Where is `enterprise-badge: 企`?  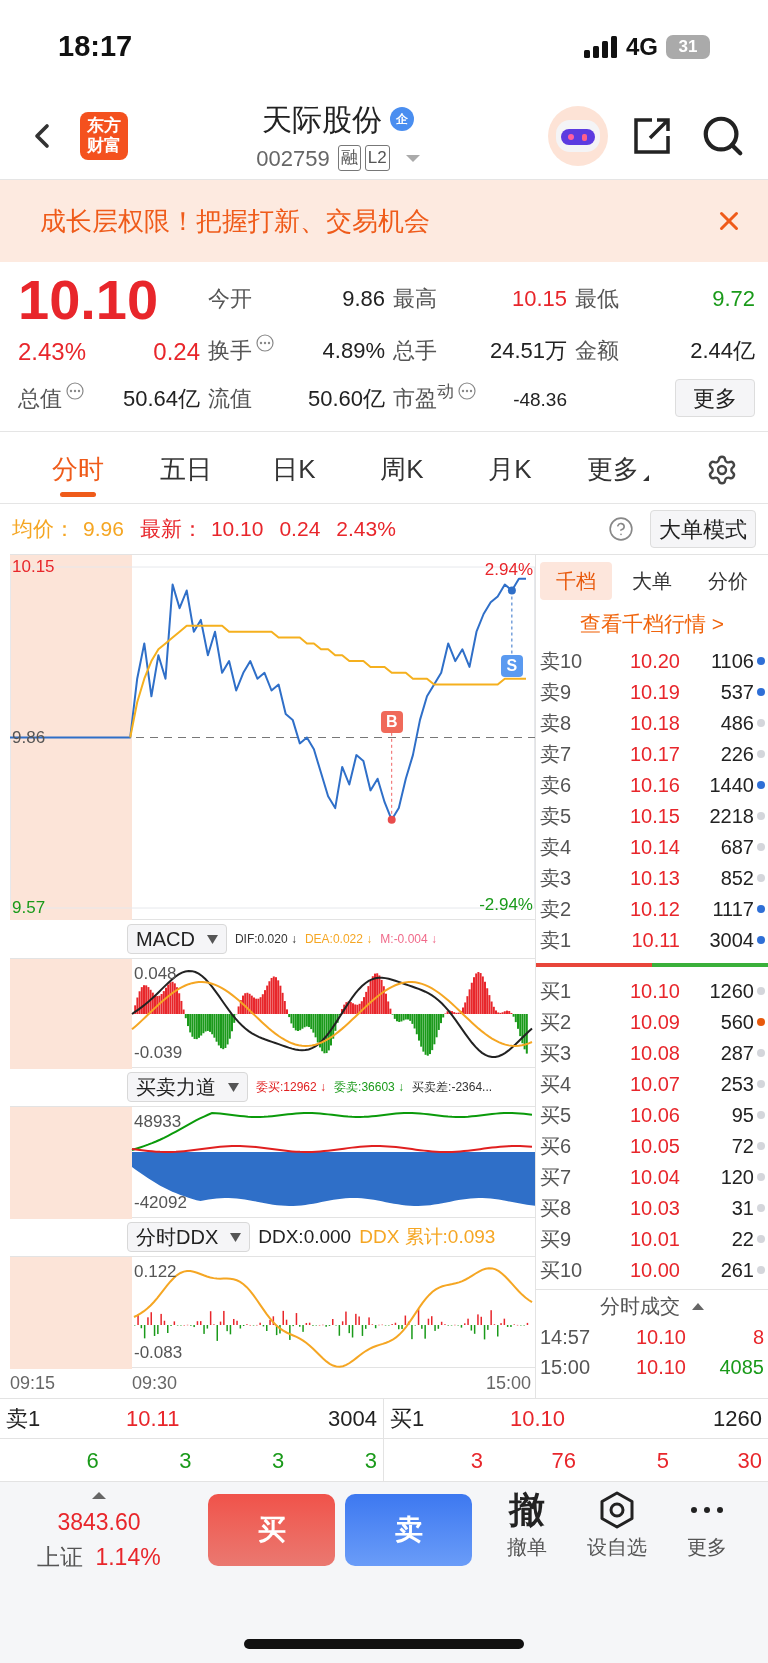 enterprise-badge: 企 is located at coordinates (402, 119).